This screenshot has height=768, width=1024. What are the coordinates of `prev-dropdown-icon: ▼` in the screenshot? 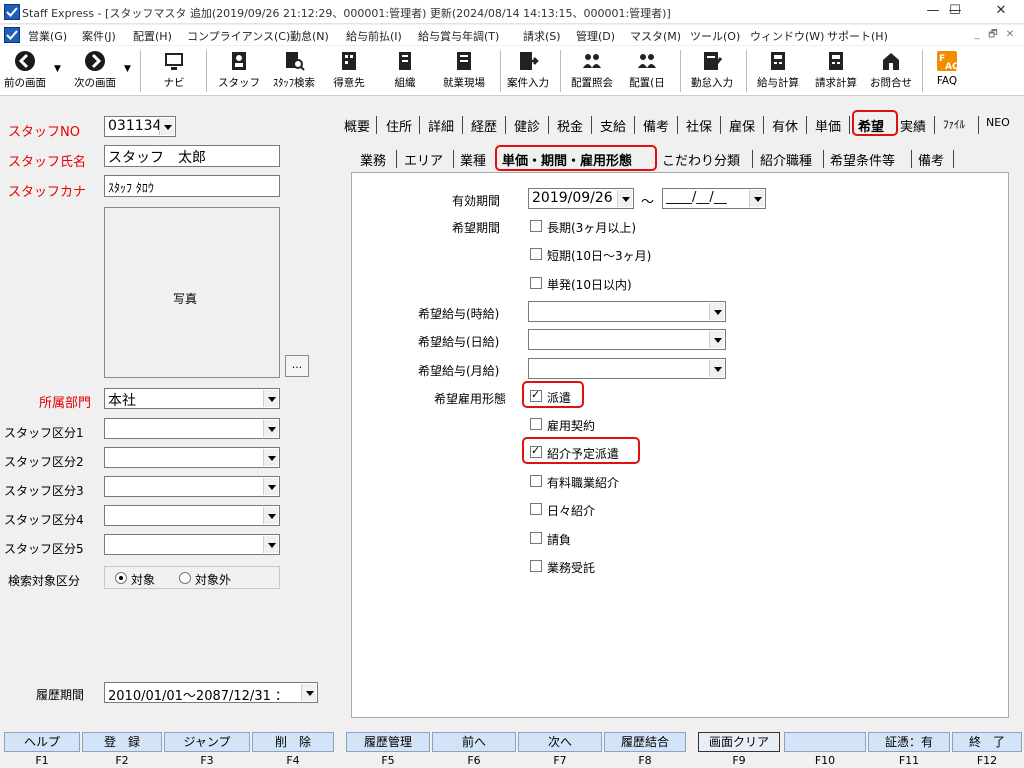 It's located at (57, 69).